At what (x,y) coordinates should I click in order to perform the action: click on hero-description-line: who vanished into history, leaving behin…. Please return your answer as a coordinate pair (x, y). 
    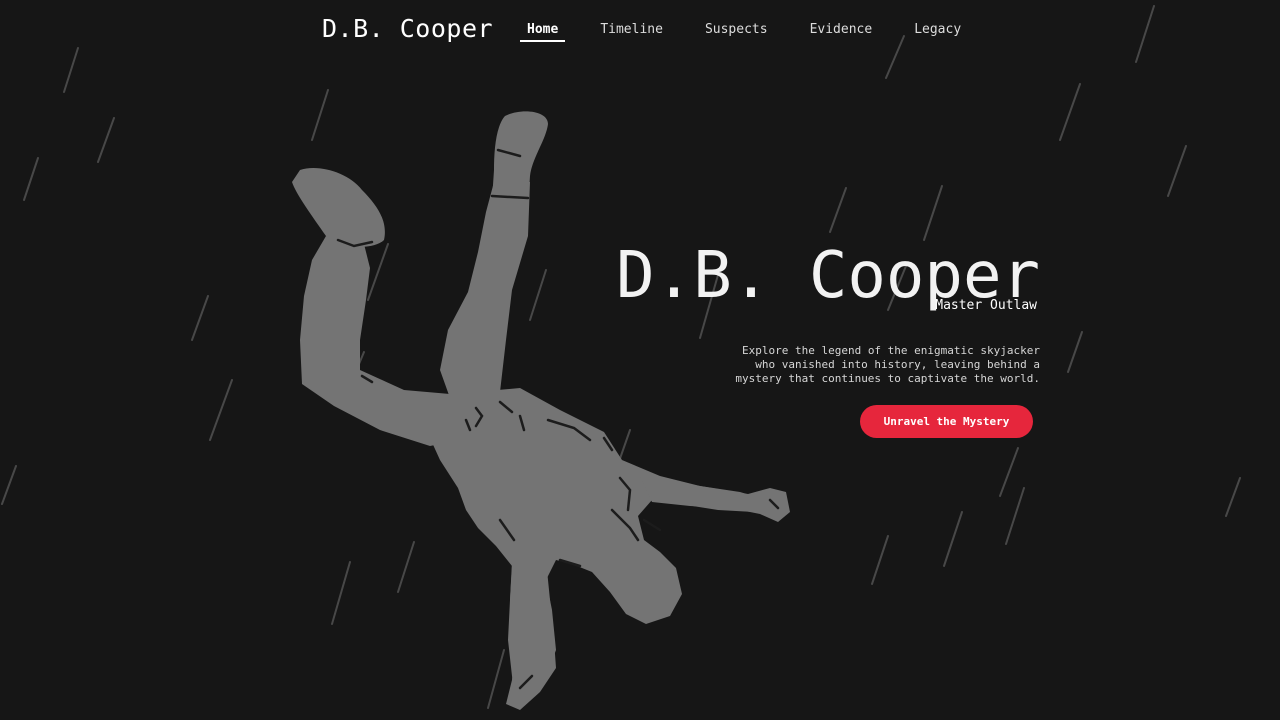
    Looking at the image, I should click on (897, 364).